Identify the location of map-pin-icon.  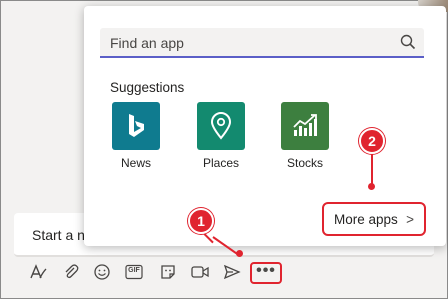
(221, 126).